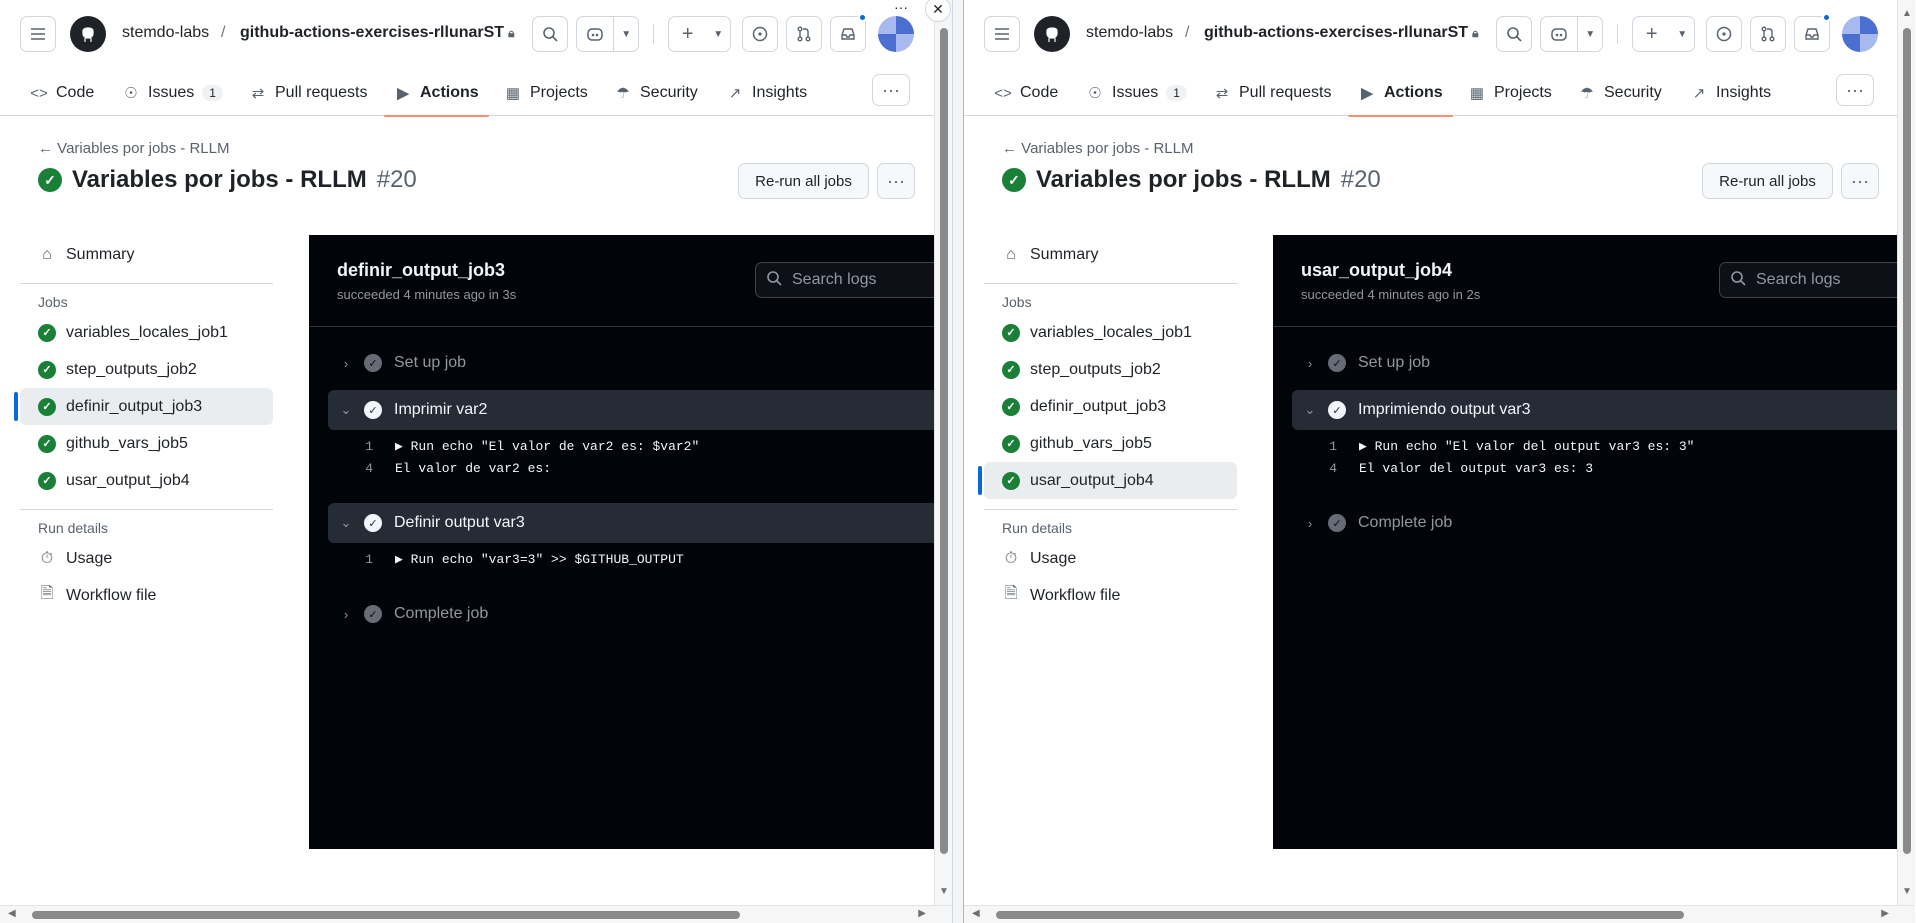 The height and width of the screenshot is (923, 1916). Describe the element at coordinates (1603, 410) in the screenshot. I see `log-step: ⌄ ✓ Imprimiendo output var3` at that location.